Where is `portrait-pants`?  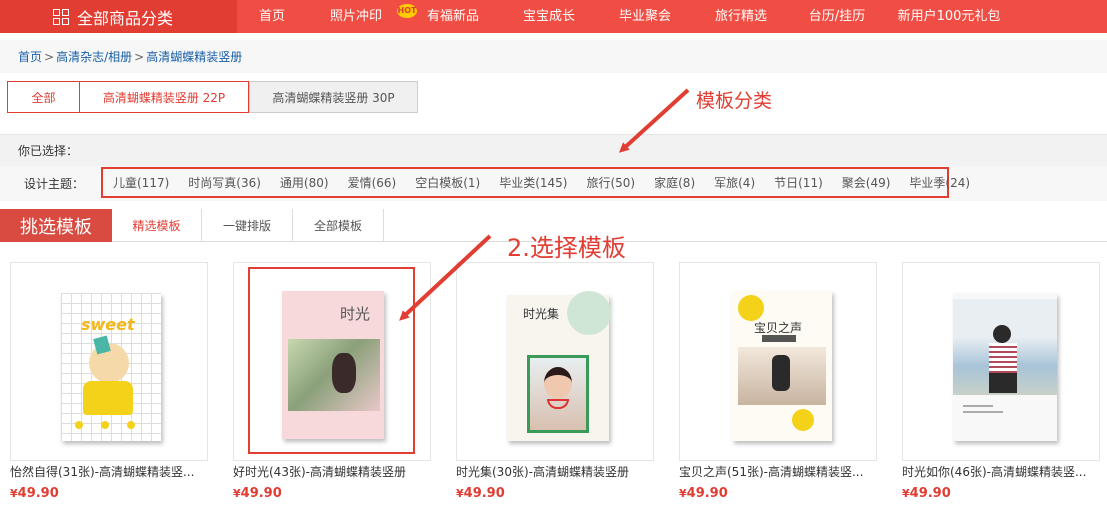
portrait-pants is located at coordinates (1003, 383).